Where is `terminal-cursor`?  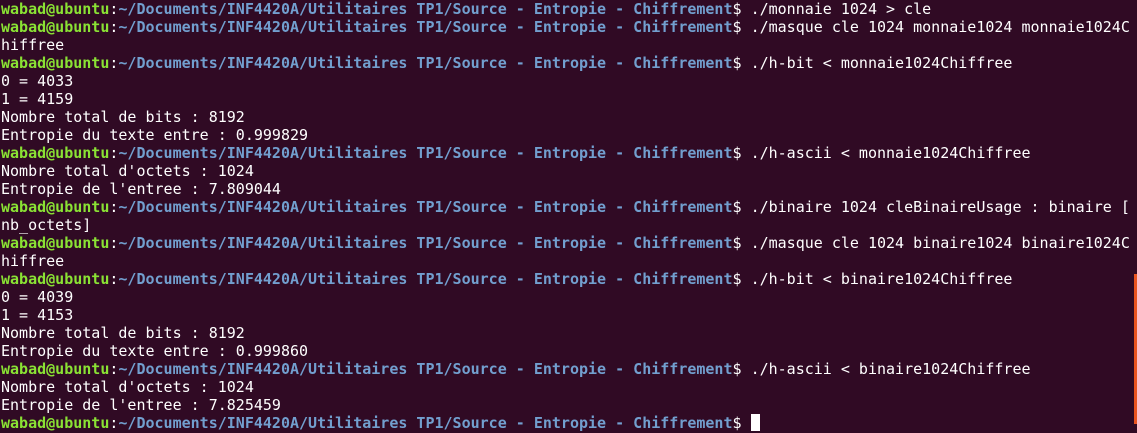
terminal-cursor is located at coordinates (755, 422).